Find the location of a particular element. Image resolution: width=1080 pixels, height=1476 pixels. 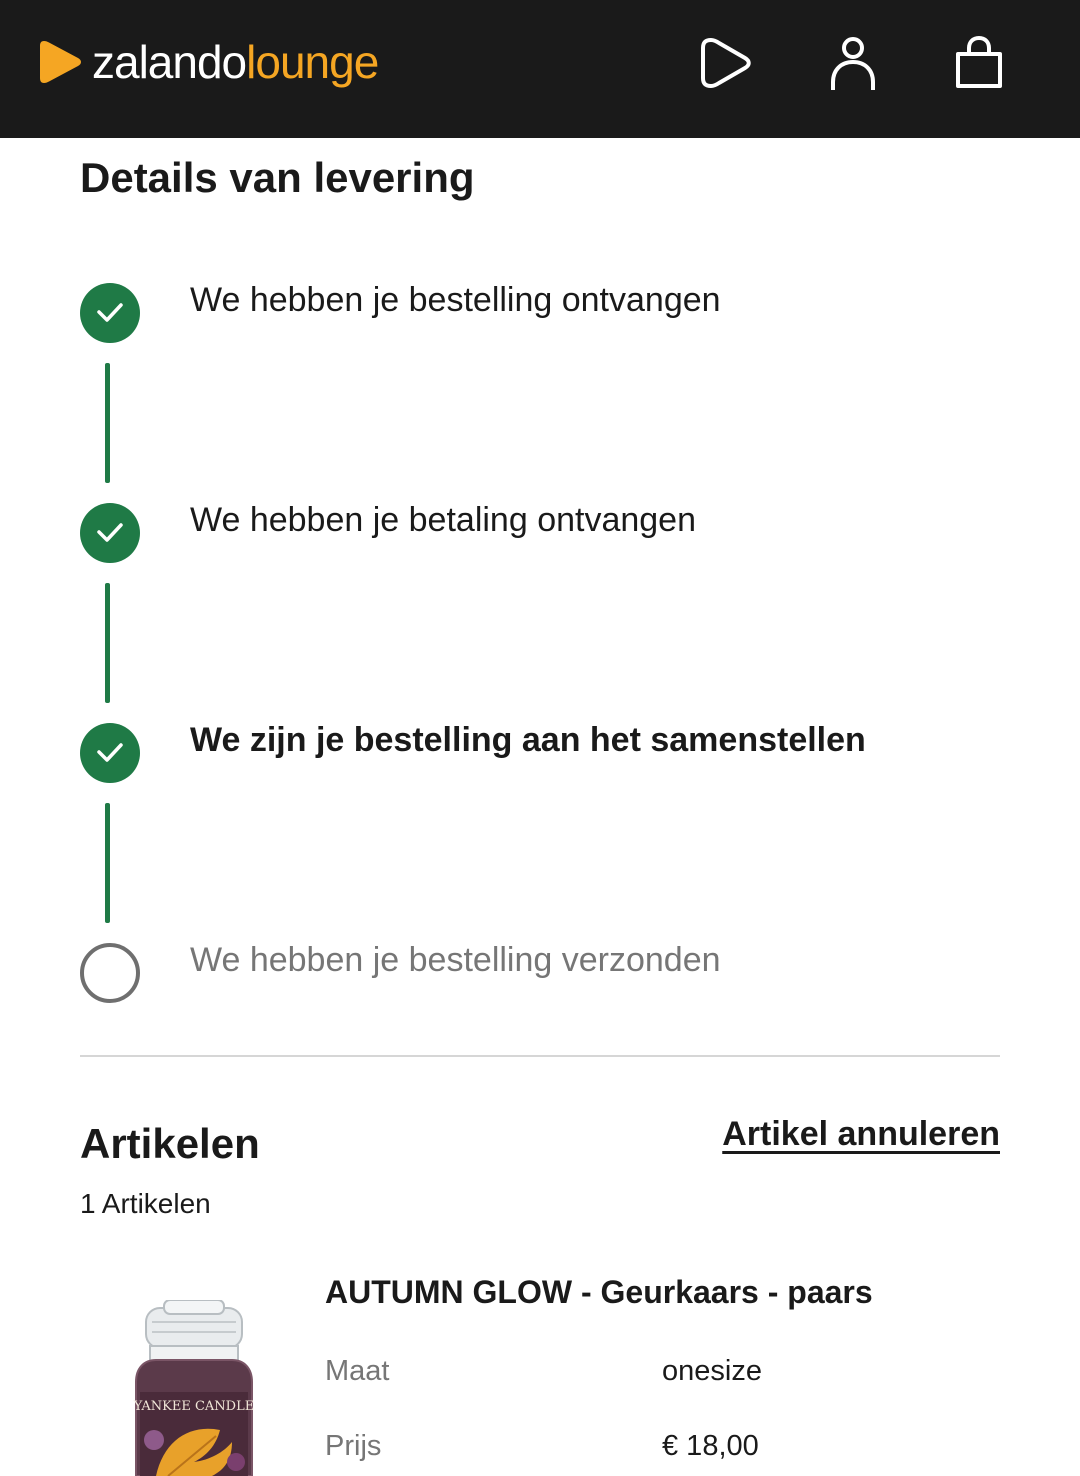

timeline-step-payment-received: We hebben je betaling ontvangen is located at coordinates (540, 533).